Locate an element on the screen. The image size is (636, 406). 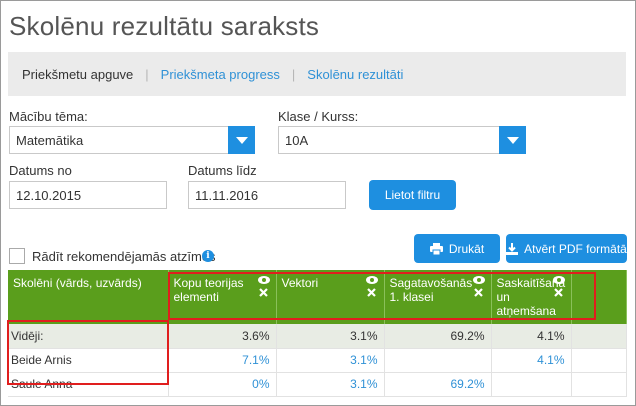
open-pdf-button: Atvērt PDF formātā is located at coordinates (566, 248).